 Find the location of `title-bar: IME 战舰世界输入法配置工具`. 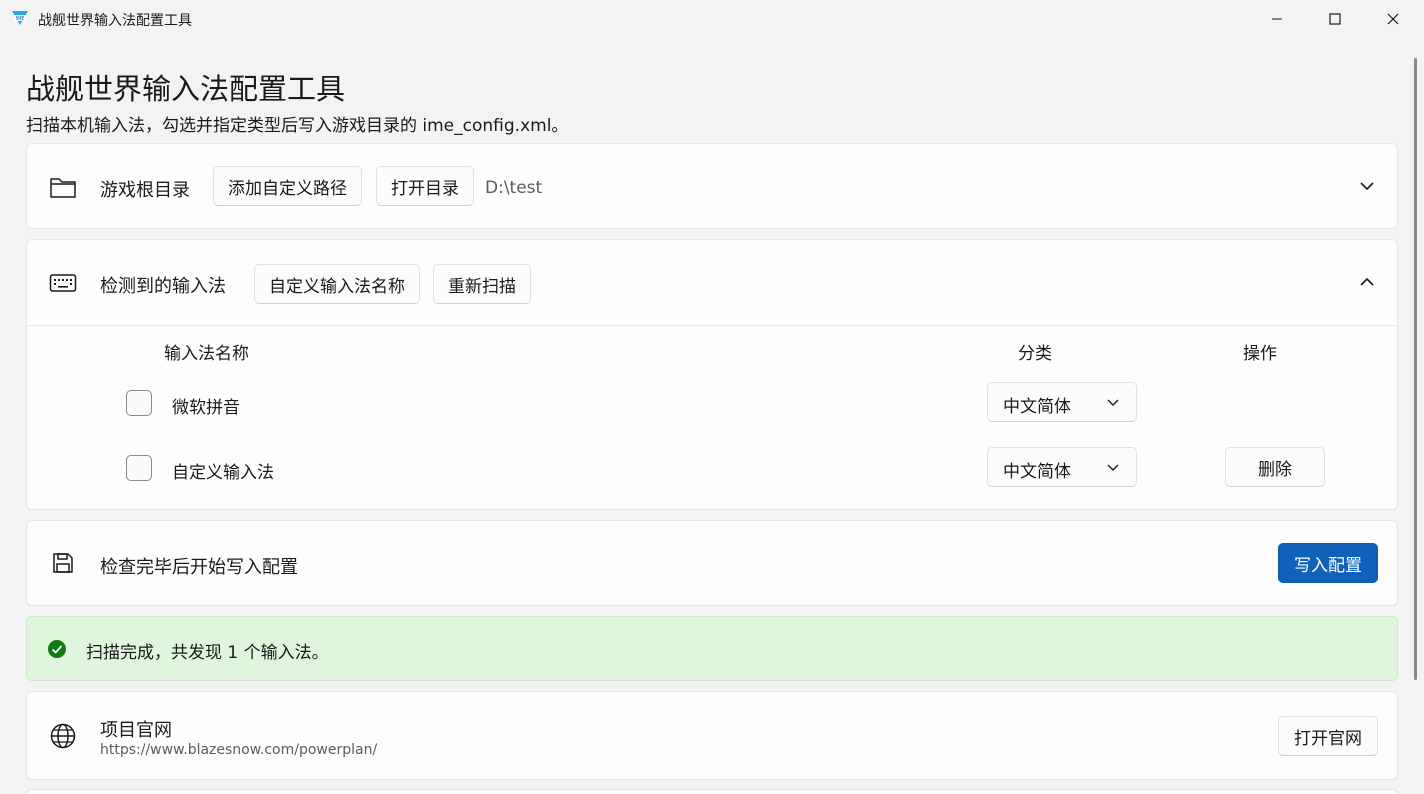

title-bar: IME 战舰世界输入法配置工具 is located at coordinates (712, 19).